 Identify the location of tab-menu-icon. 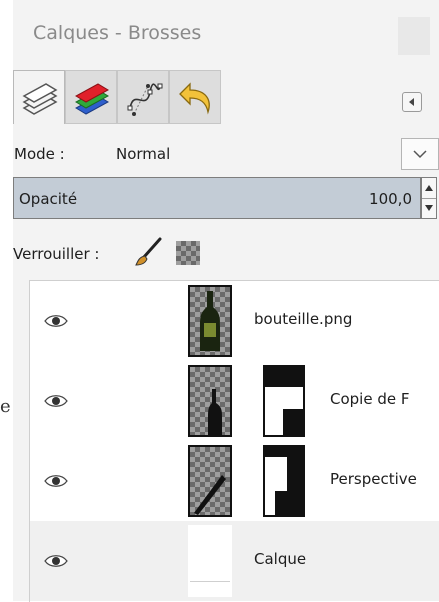
(411, 102).